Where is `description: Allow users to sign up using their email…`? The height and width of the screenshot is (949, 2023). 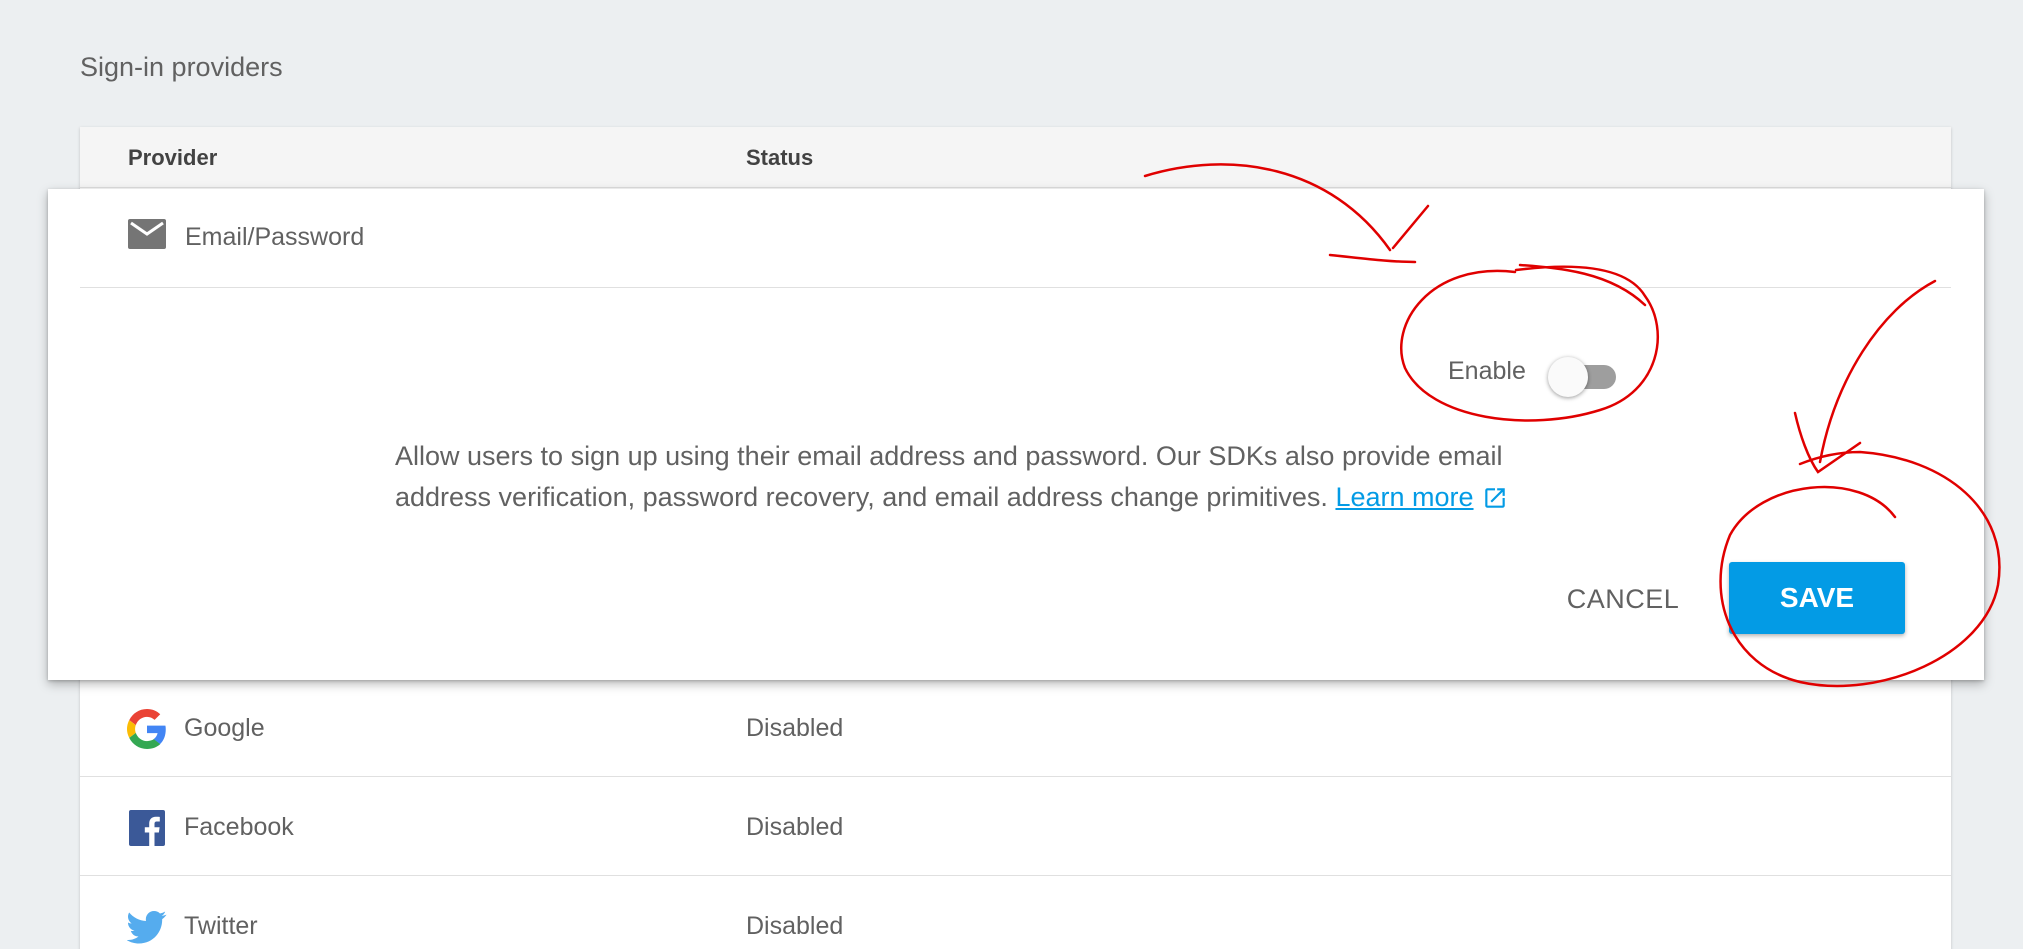 description: Allow users to sign up using their email… is located at coordinates (985, 477).